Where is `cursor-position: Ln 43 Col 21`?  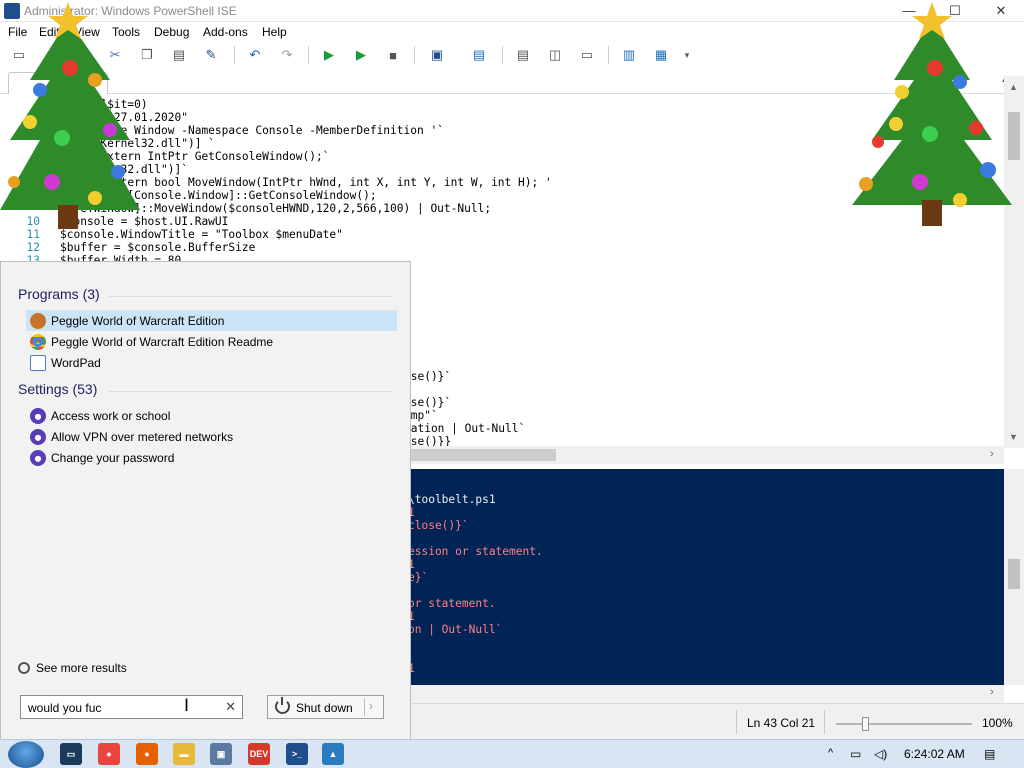
cursor-position: Ln 43 Col 21 is located at coordinates (781, 723).